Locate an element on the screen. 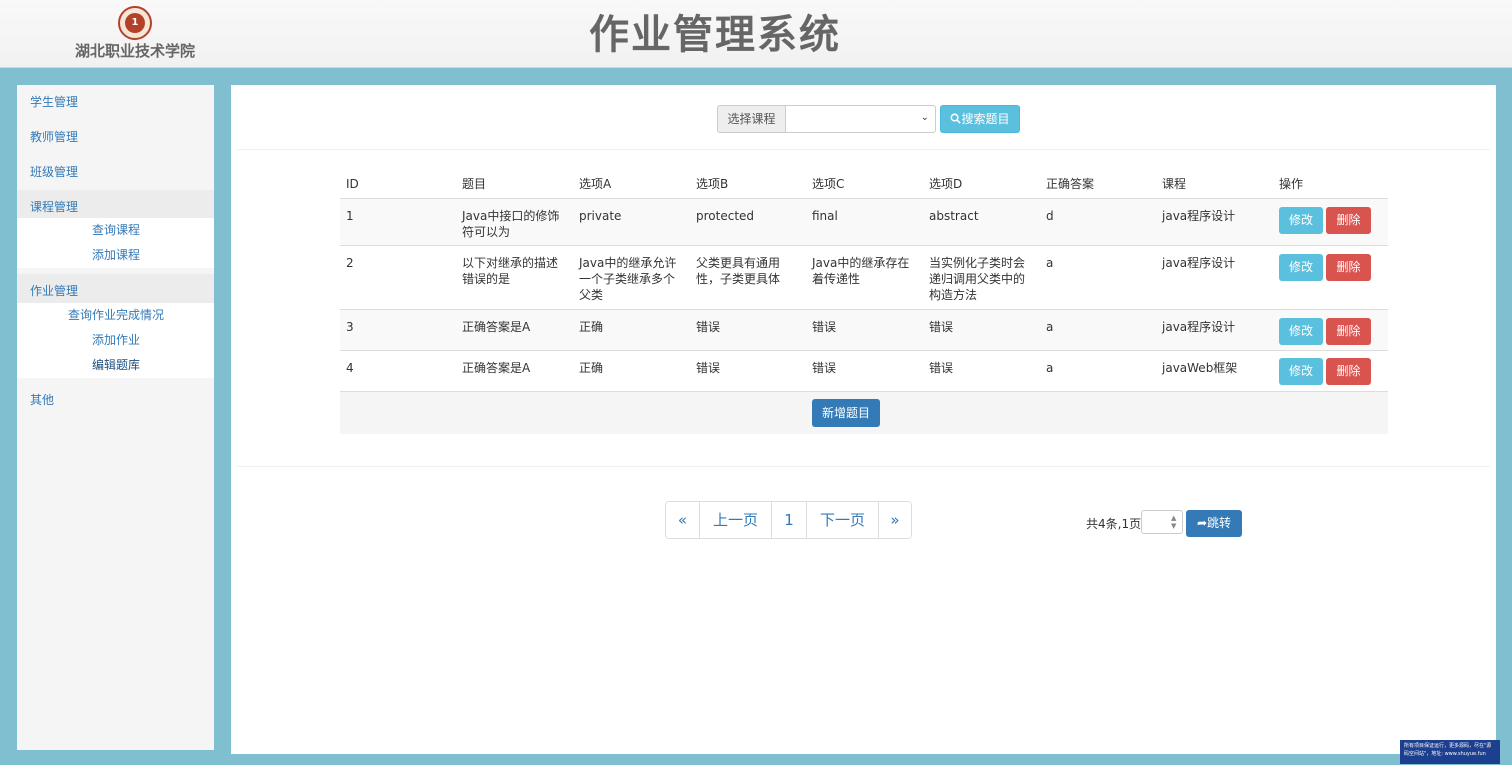 This screenshot has height=765, width=1512. page-next-button: 下一页 is located at coordinates (842, 520).